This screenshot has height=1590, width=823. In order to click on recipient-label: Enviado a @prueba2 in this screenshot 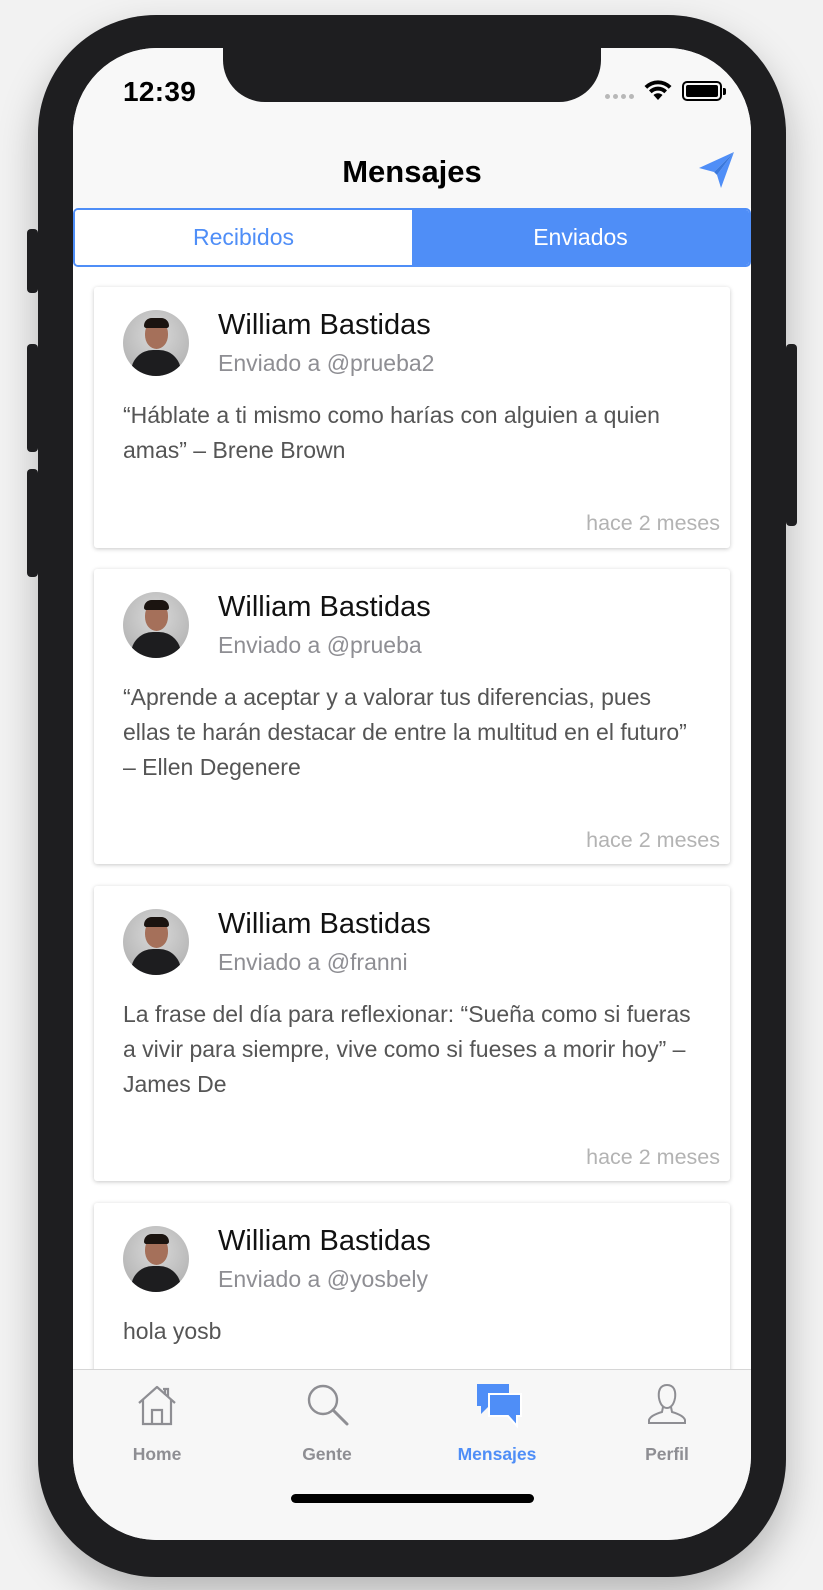, I will do `click(326, 363)`.